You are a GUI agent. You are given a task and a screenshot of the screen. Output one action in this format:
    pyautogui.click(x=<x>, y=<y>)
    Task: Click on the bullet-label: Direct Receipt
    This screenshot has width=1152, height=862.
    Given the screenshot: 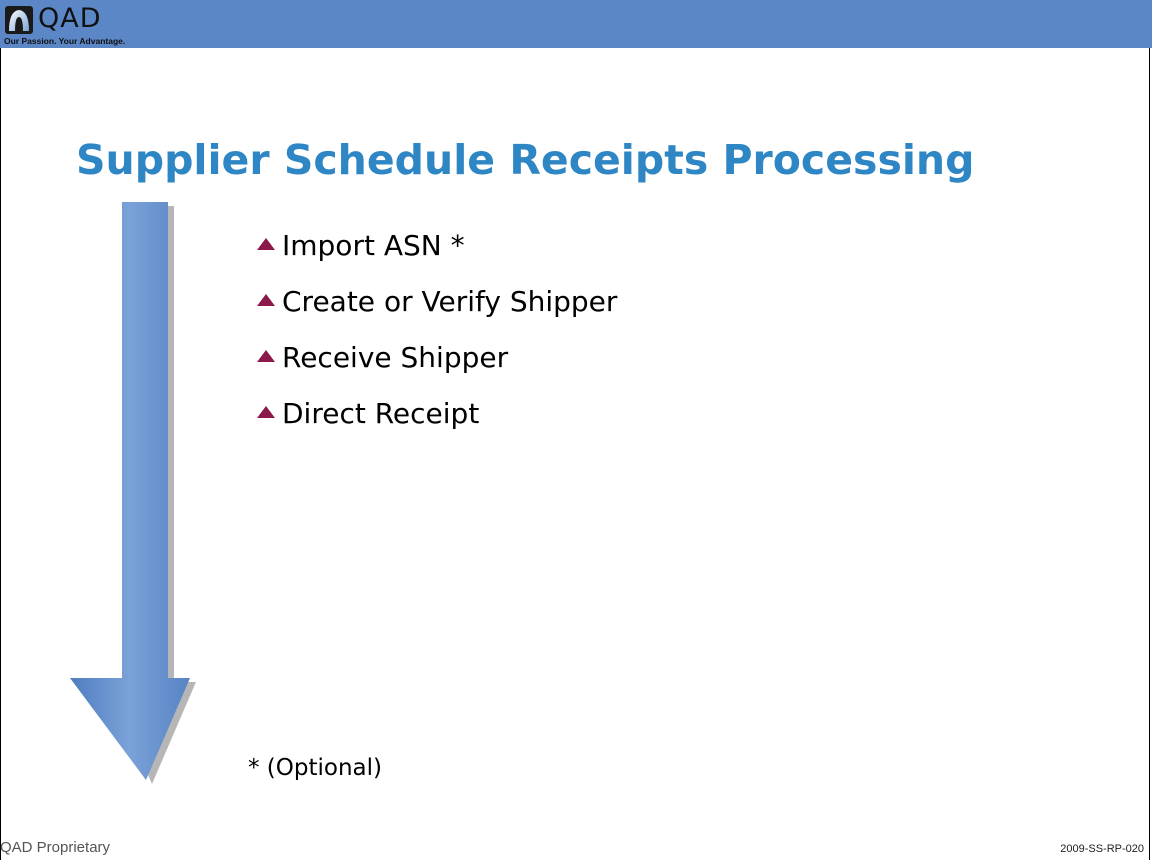 What is the action you would take?
    pyautogui.click(x=381, y=413)
    